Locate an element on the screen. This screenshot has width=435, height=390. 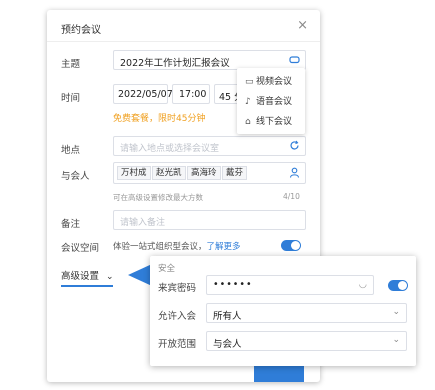
password-label: 来宾密码 is located at coordinates (177, 288).